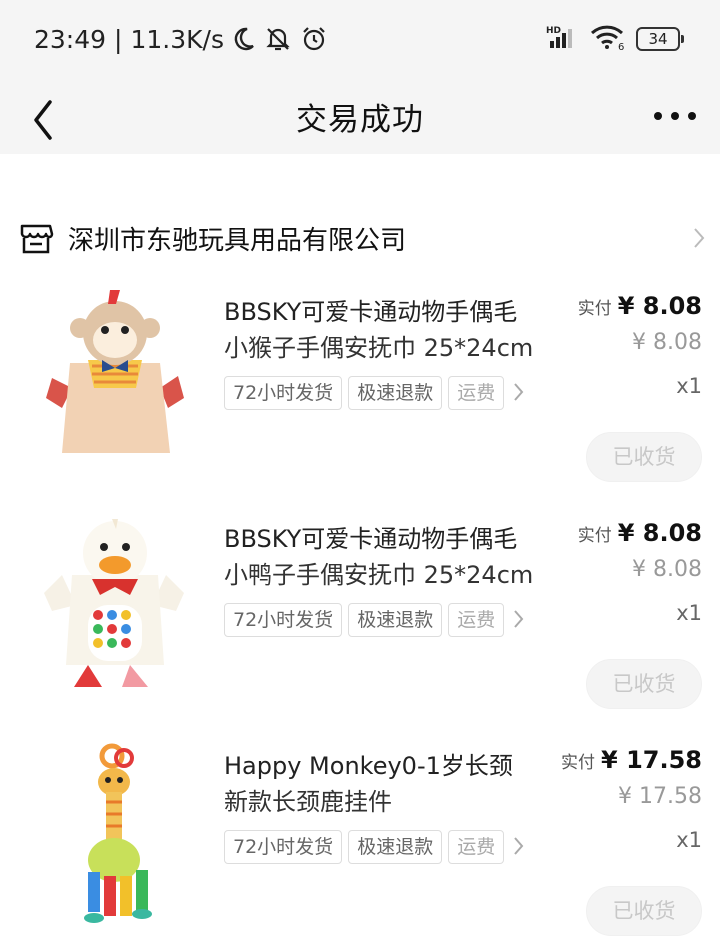  Describe the element at coordinates (651, 760) in the screenshot. I see `price-value: ¥ 17.58` at that location.